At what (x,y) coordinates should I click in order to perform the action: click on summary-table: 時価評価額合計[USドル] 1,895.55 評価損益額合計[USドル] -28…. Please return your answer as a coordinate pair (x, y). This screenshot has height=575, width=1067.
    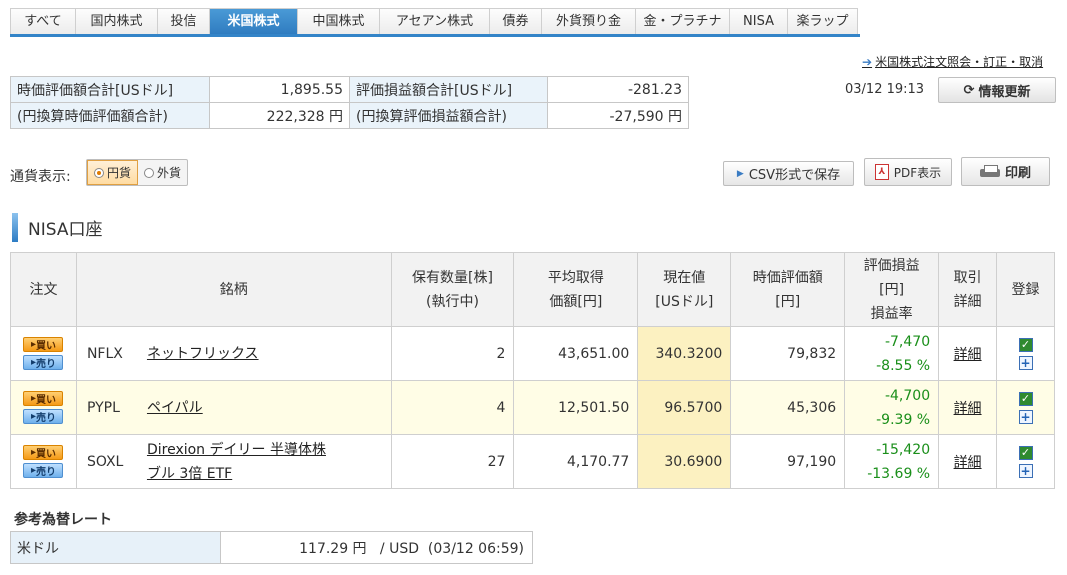
    Looking at the image, I should click on (349, 102).